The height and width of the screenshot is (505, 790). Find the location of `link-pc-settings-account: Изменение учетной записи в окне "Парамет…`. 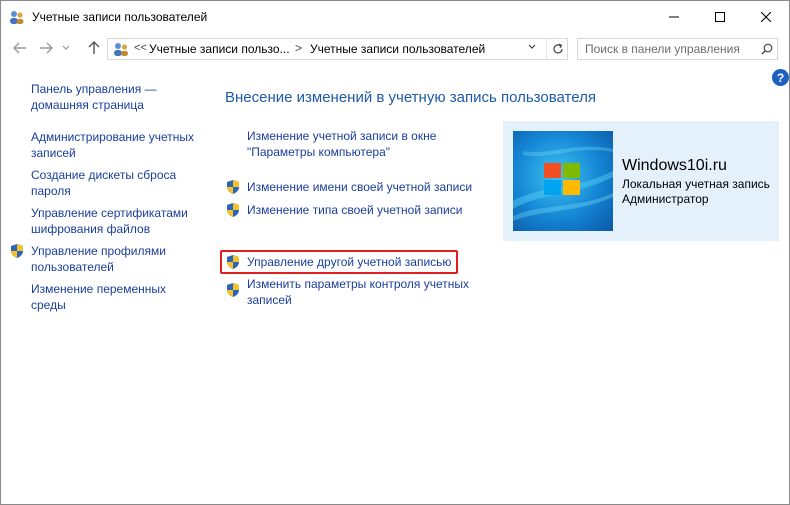

link-pc-settings-account: Изменение учетной записи в окне "Парамет… is located at coordinates (341, 144).